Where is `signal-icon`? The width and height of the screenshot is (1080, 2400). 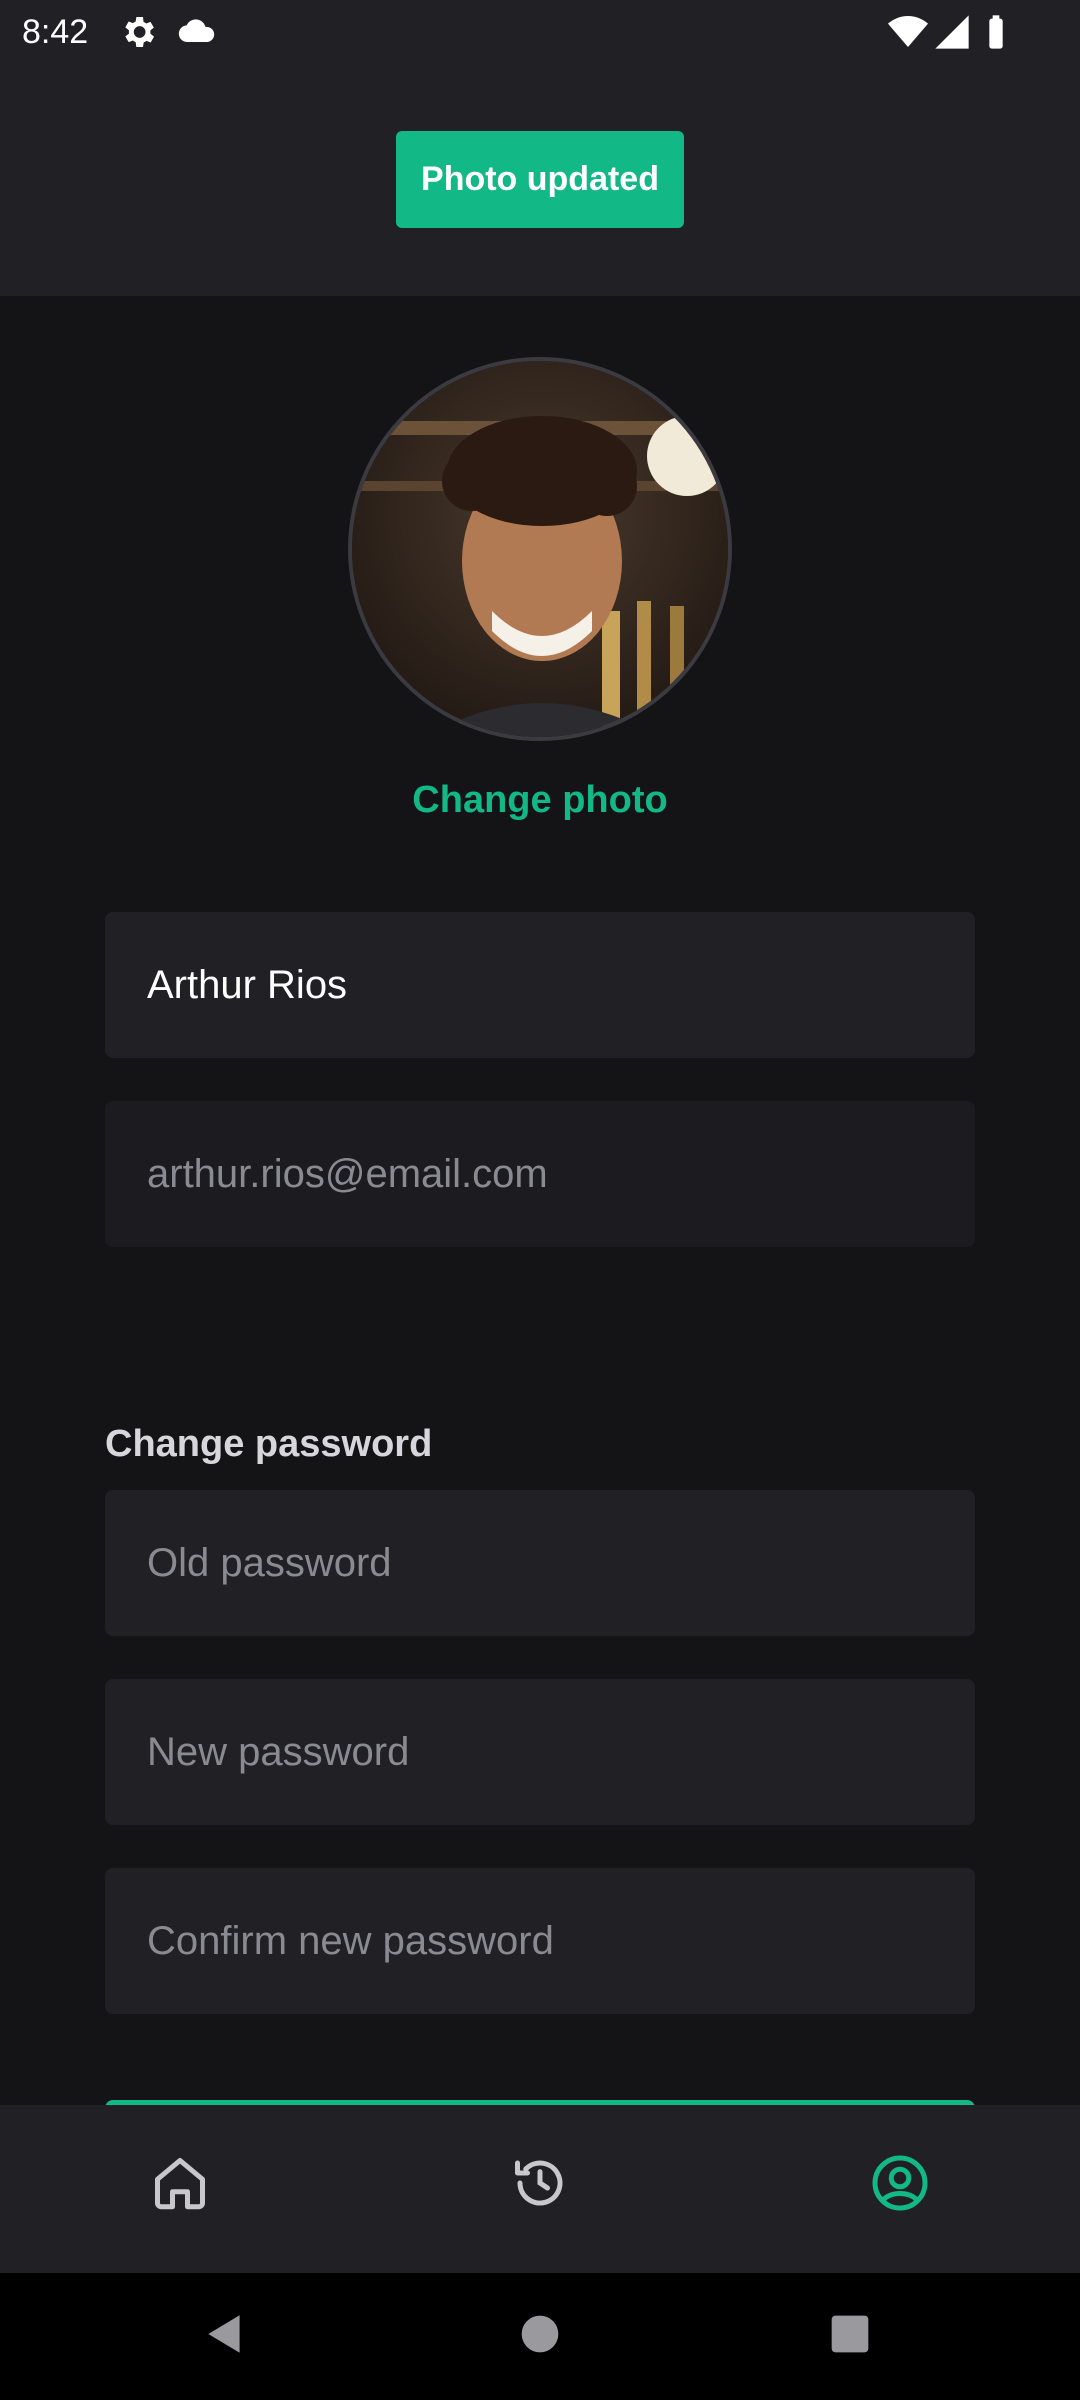
signal-icon is located at coordinates (952, 32).